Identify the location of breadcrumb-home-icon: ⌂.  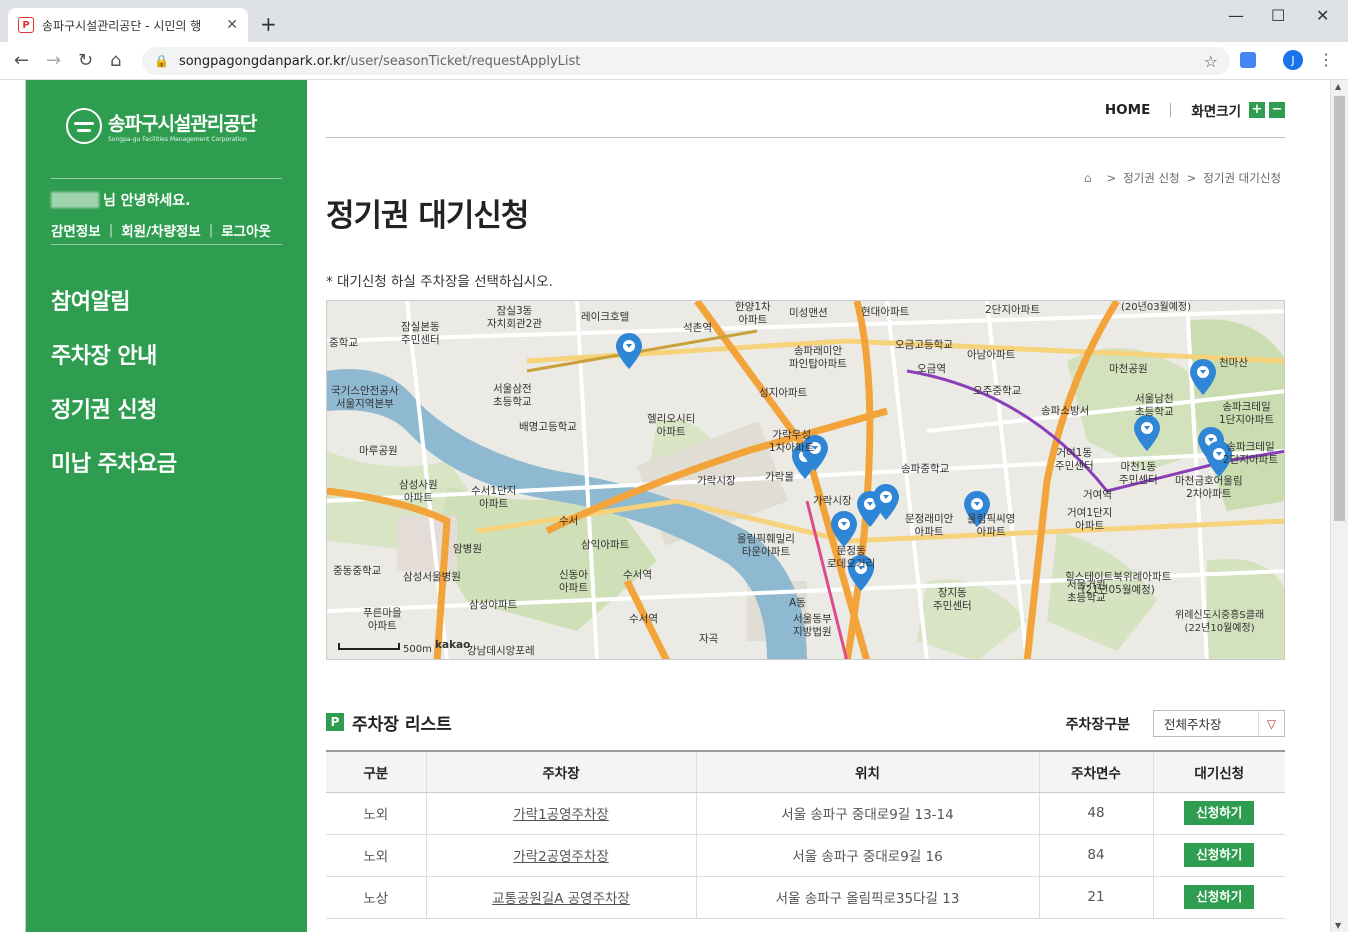
(1088, 178).